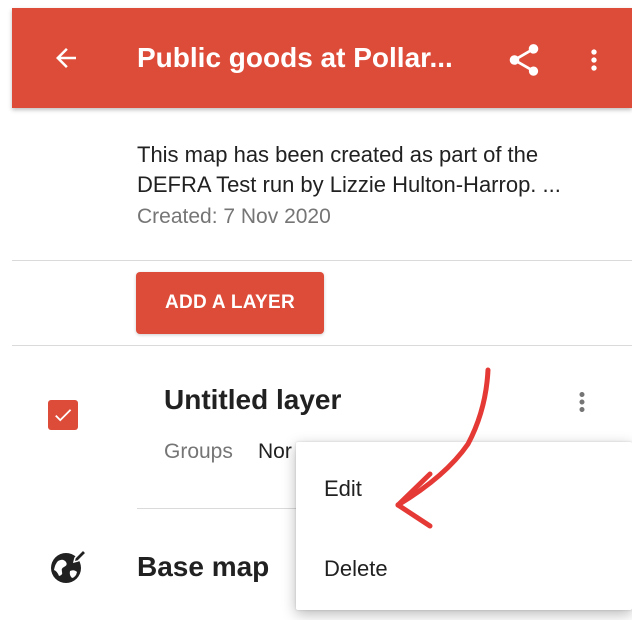  I want to click on add-layer-button: ADD A LAYER, so click(230, 303).